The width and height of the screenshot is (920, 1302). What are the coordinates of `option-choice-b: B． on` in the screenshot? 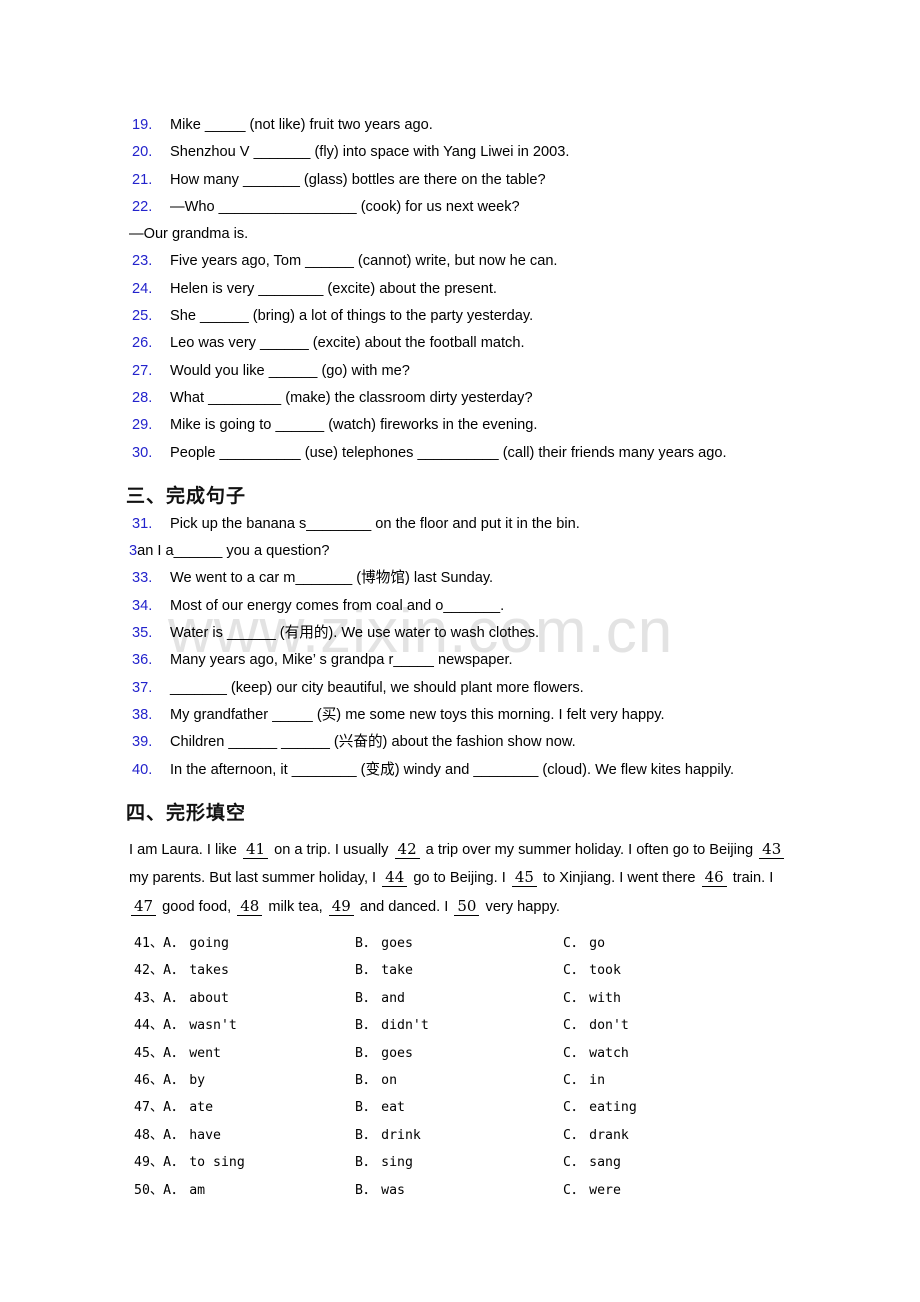 It's located at (376, 1080).